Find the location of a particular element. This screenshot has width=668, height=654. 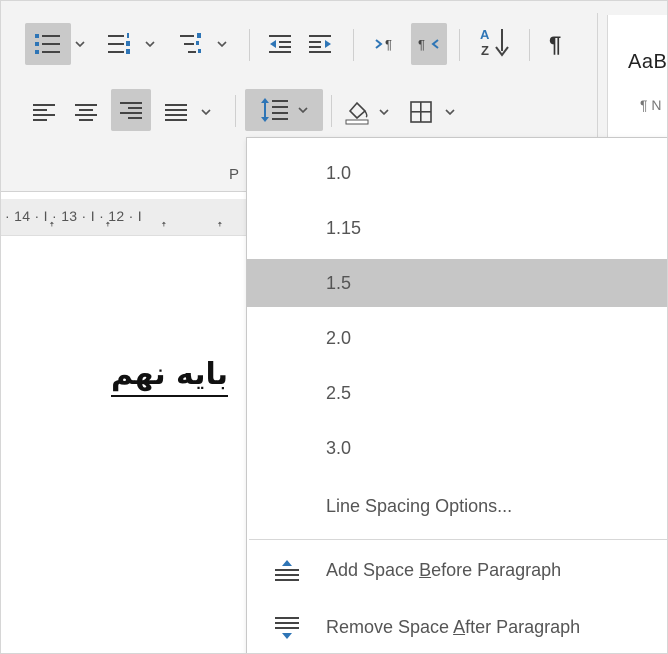

align-left-button is located at coordinates (44, 112).